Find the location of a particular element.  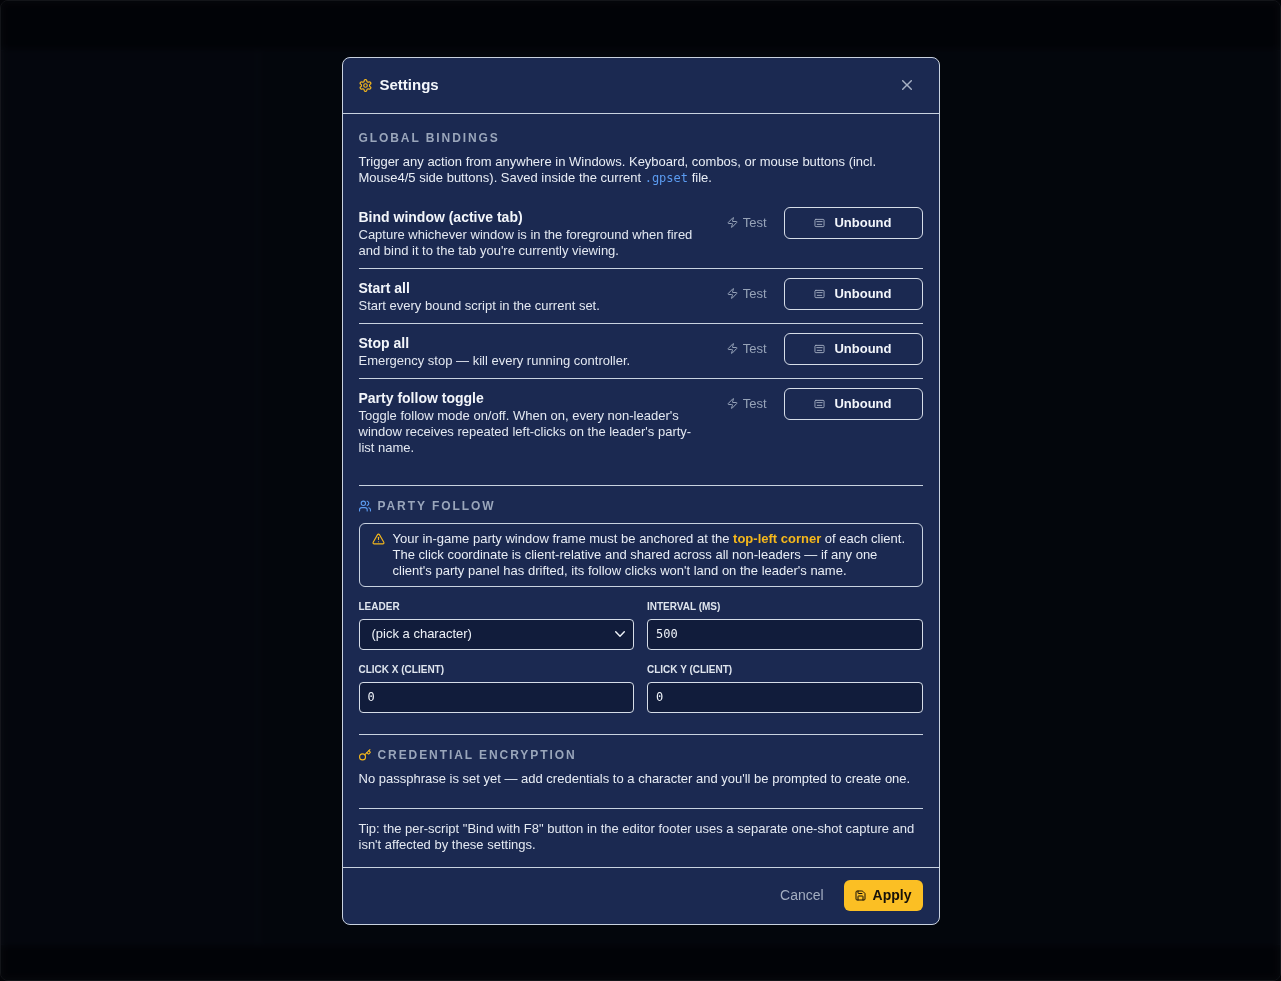

leader-select: (pick a character) is located at coordinates (496, 634).